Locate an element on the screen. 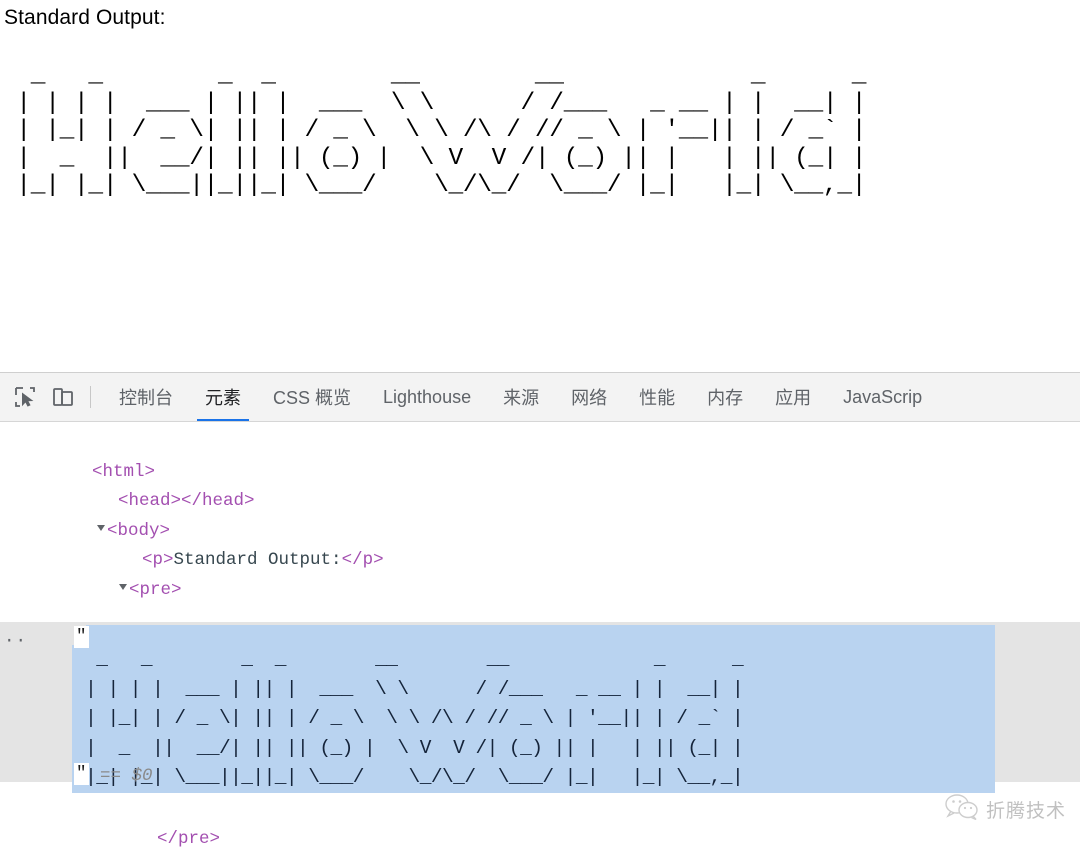  selected-node-ref: == $0 is located at coordinates (126, 776).